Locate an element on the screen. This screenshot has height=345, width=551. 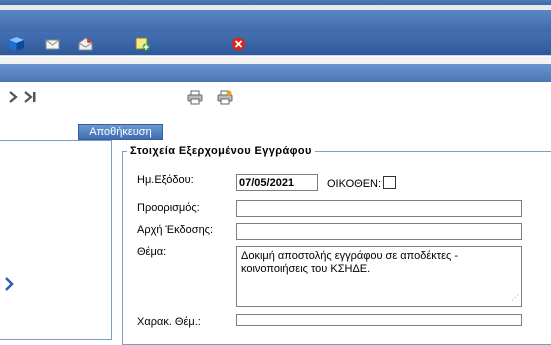
subject-label: Θέμα: is located at coordinates (152, 252).